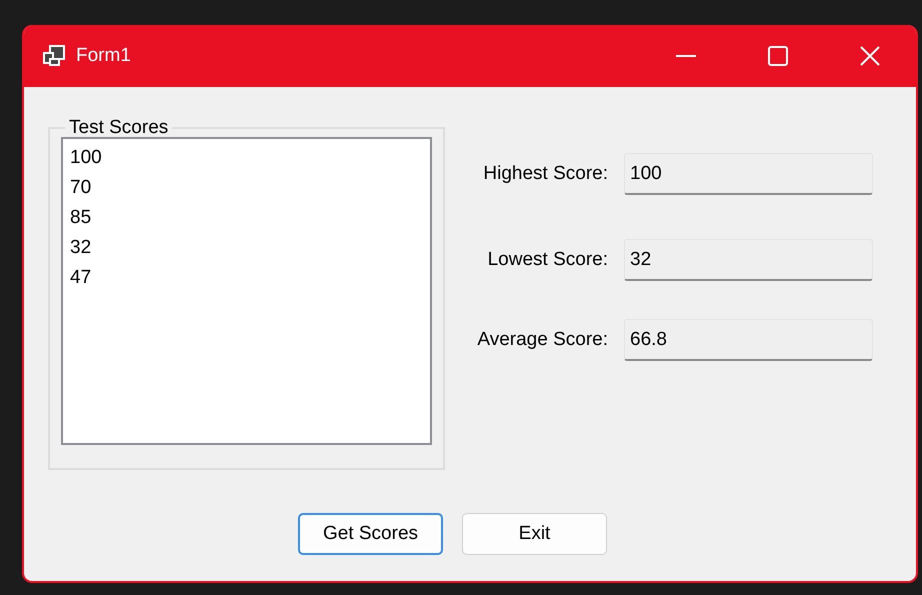  I want to click on window-title: Form1, so click(104, 56).